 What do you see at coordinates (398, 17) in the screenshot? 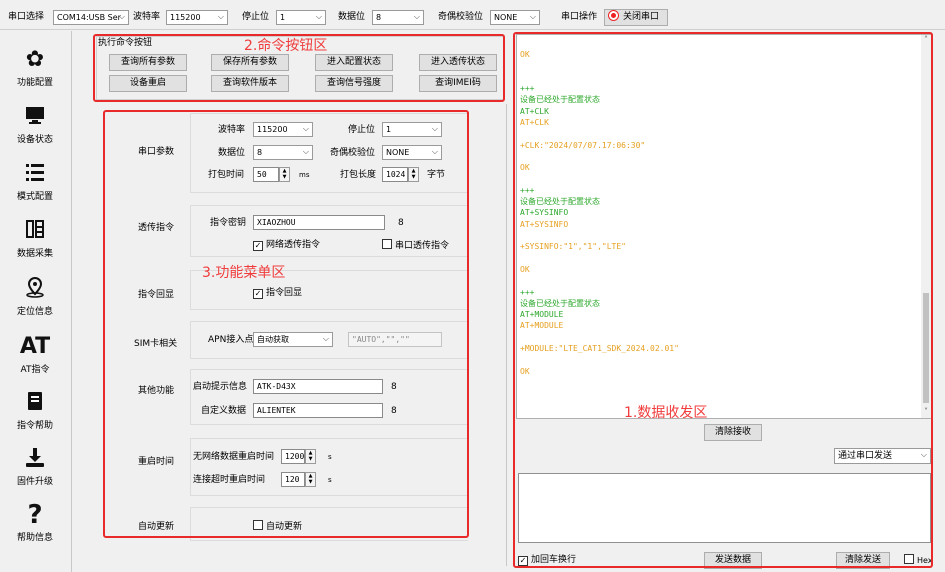
I see `data-bits-select: 8 ⌵` at bounding box center [398, 17].